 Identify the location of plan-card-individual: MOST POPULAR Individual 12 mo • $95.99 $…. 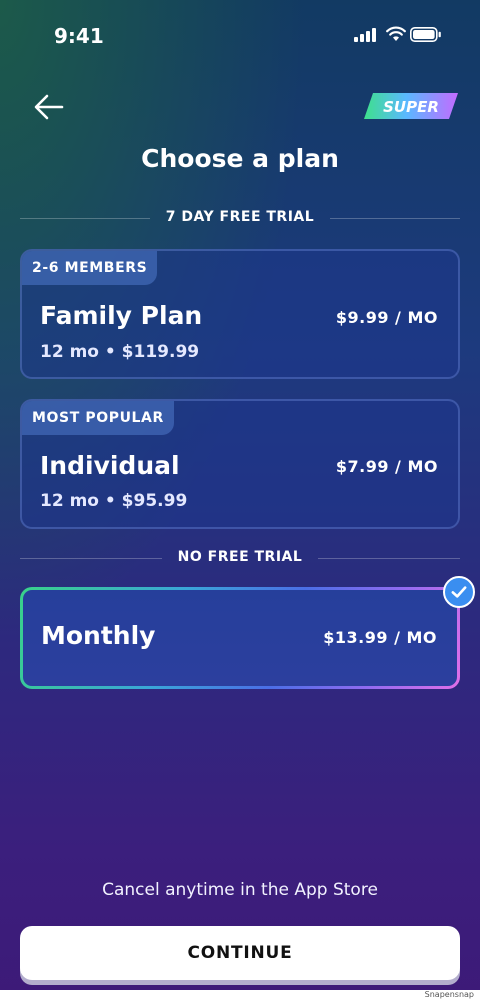
(240, 464).